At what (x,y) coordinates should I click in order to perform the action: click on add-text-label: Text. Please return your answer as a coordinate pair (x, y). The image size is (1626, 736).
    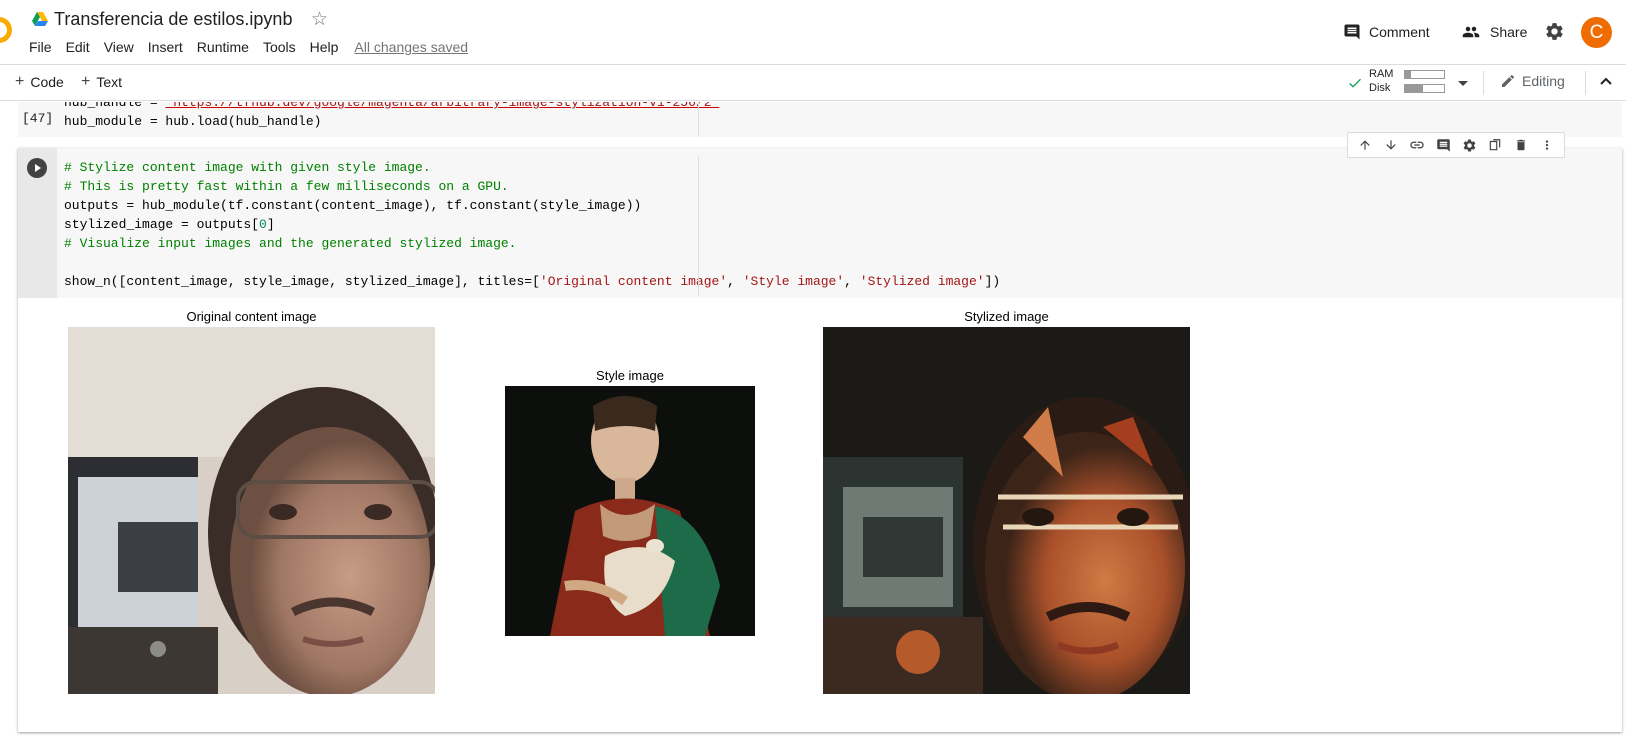
    Looking at the image, I should click on (109, 82).